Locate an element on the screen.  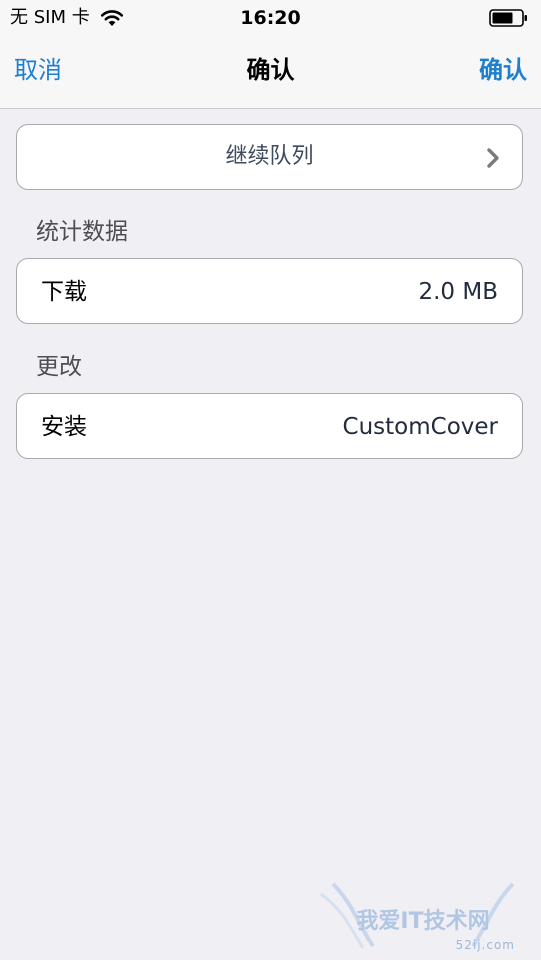
install-label: 安装 is located at coordinates (64, 427).